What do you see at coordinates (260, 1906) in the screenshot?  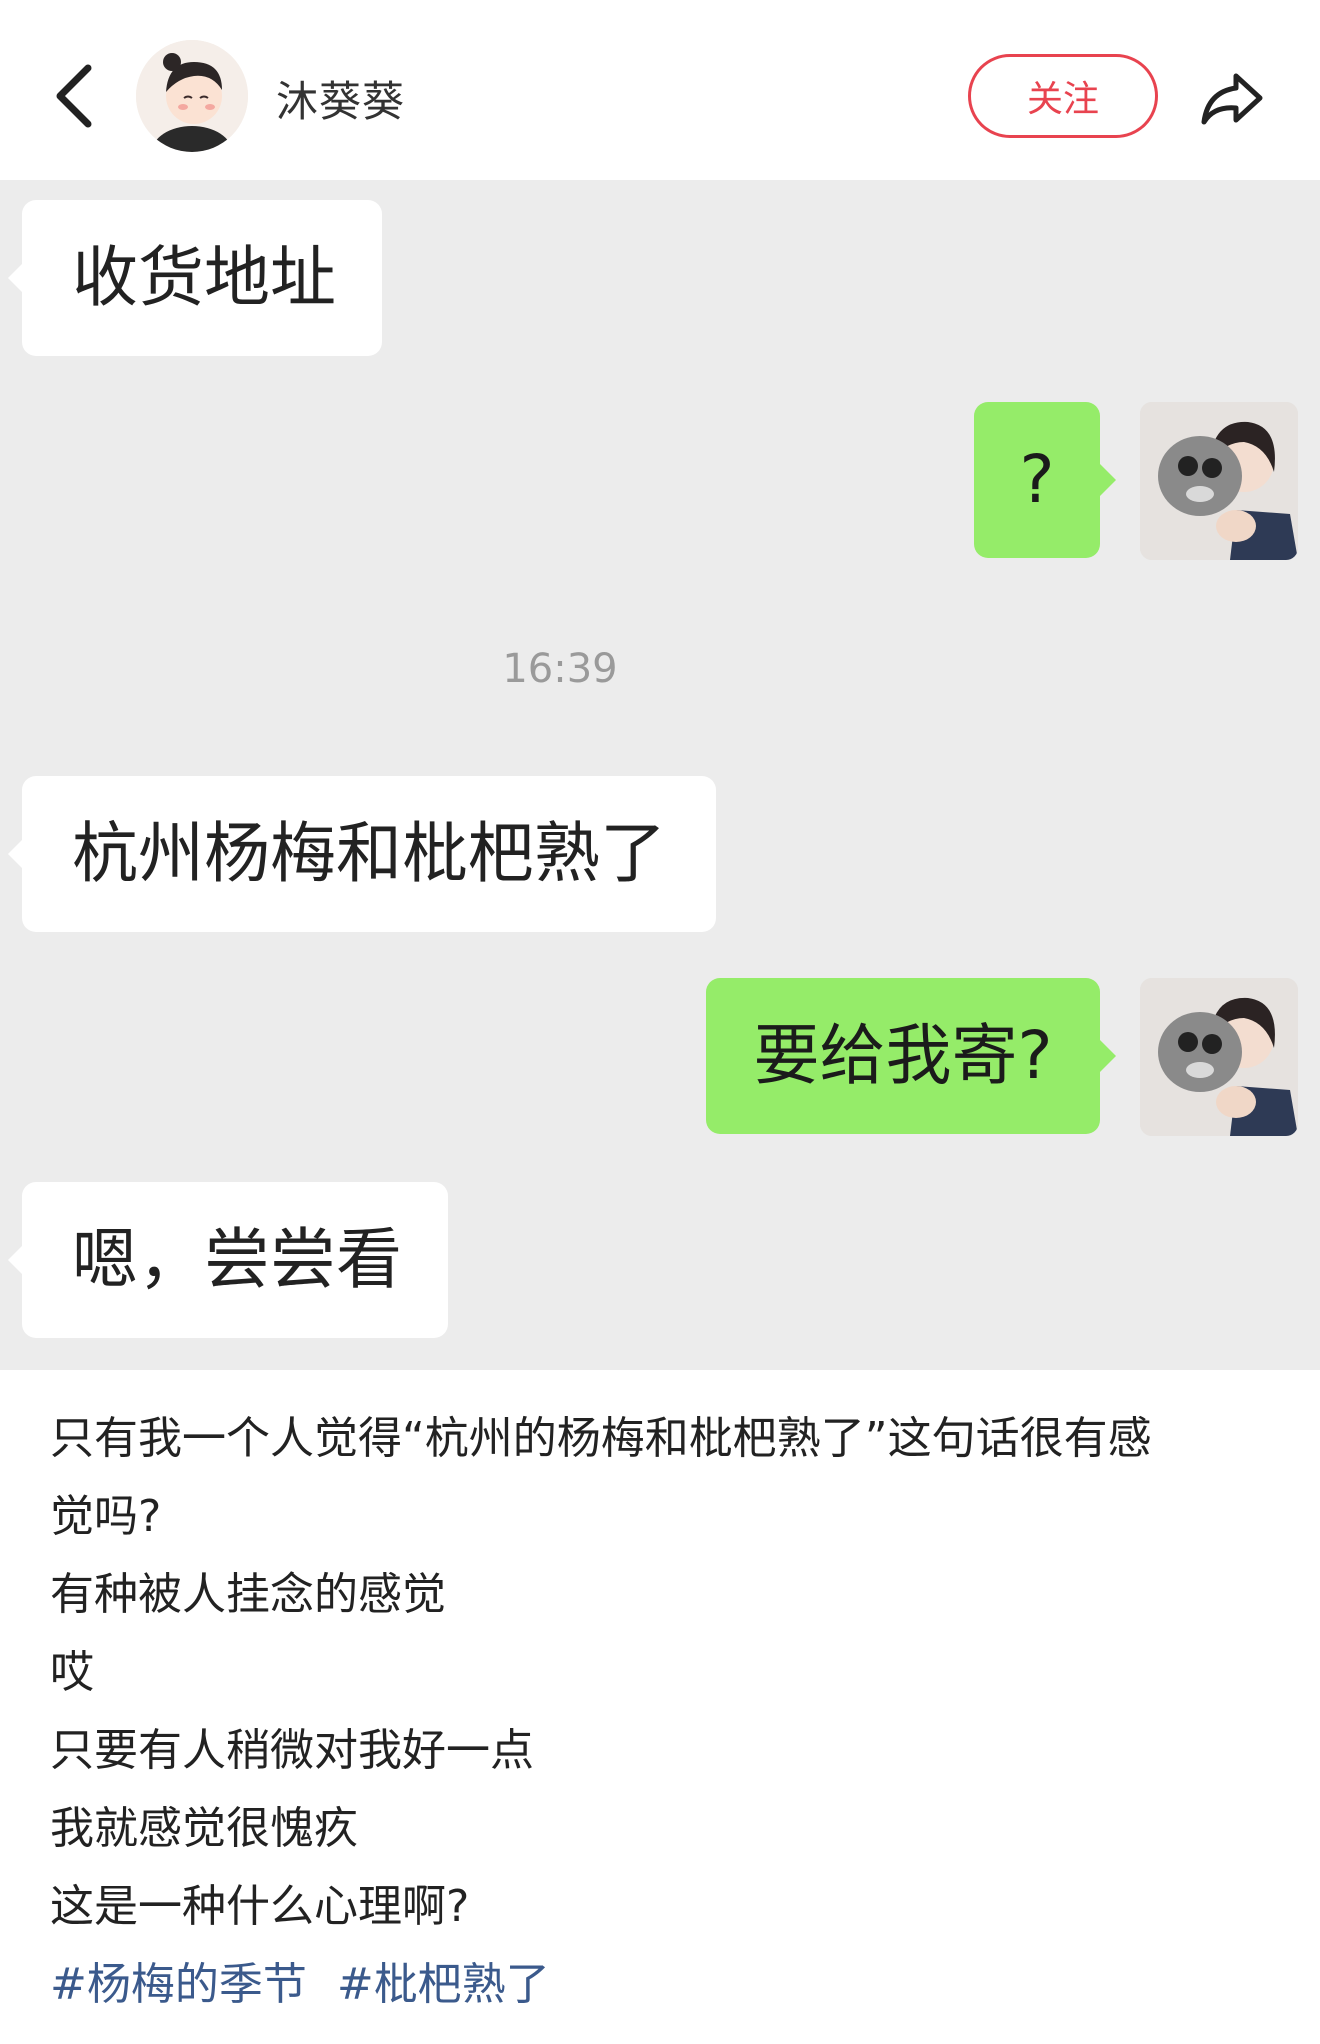 I see `post-line: 这是一种什么心理啊?` at bounding box center [260, 1906].